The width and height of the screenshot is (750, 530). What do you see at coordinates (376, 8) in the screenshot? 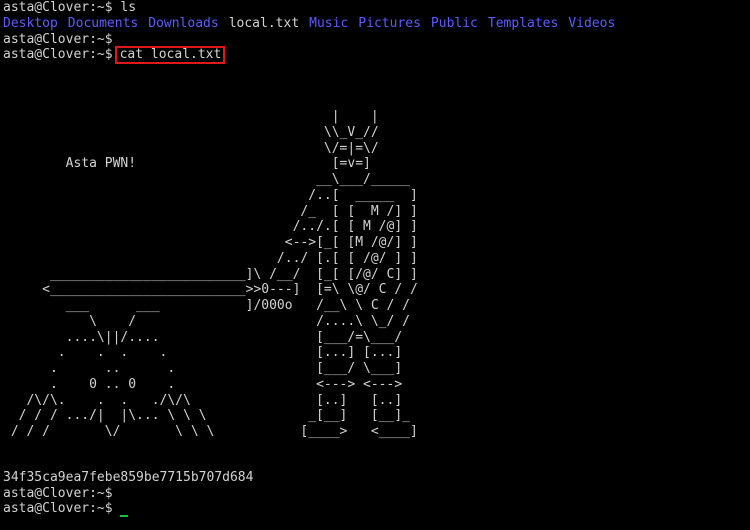
I see `command-line-ls: asta@Clover:~$ ls` at bounding box center [376, 8].